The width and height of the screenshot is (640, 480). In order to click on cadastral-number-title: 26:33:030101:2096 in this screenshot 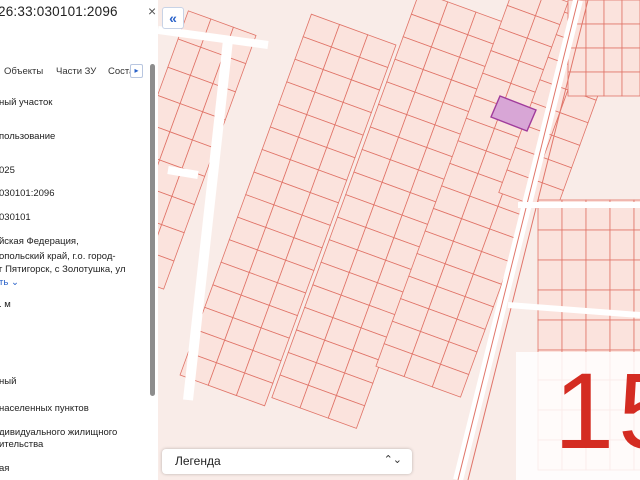, I will do `click(59, 11)`.